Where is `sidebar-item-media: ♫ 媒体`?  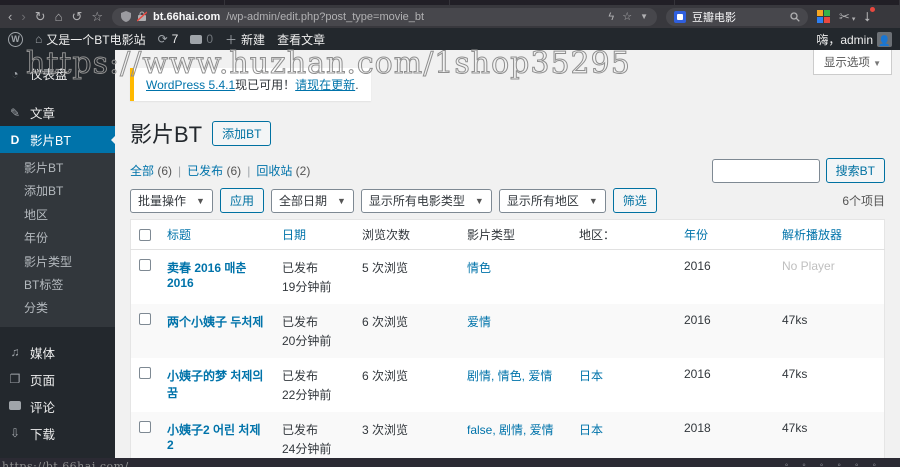
sidebar-item-media: ♫ 媒体 is located at coordinates (57, 352).